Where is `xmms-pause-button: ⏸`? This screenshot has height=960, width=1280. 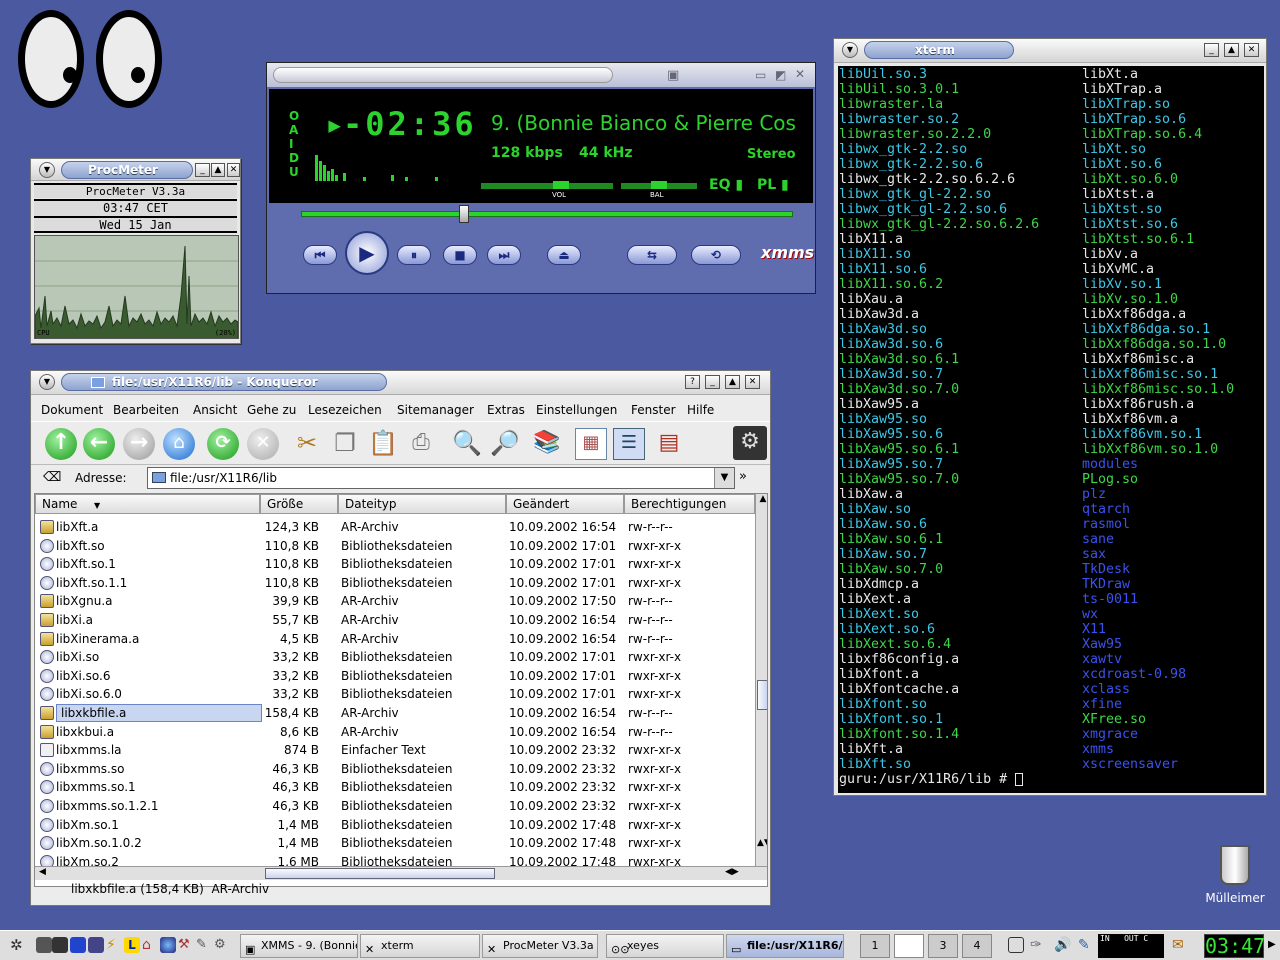 xmms-pause-button: ⏸ is located at coordinates (414, 255).